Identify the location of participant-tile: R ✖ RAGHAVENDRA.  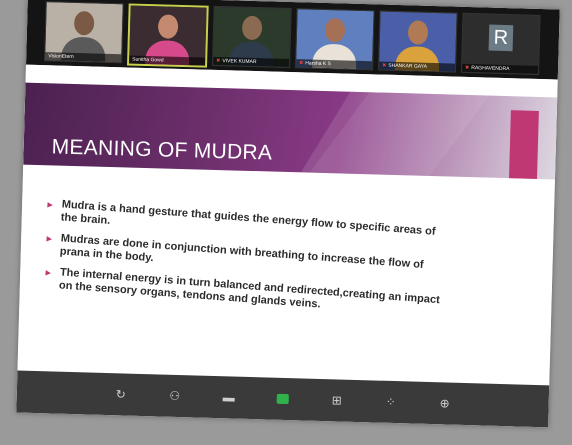
(500, 43).